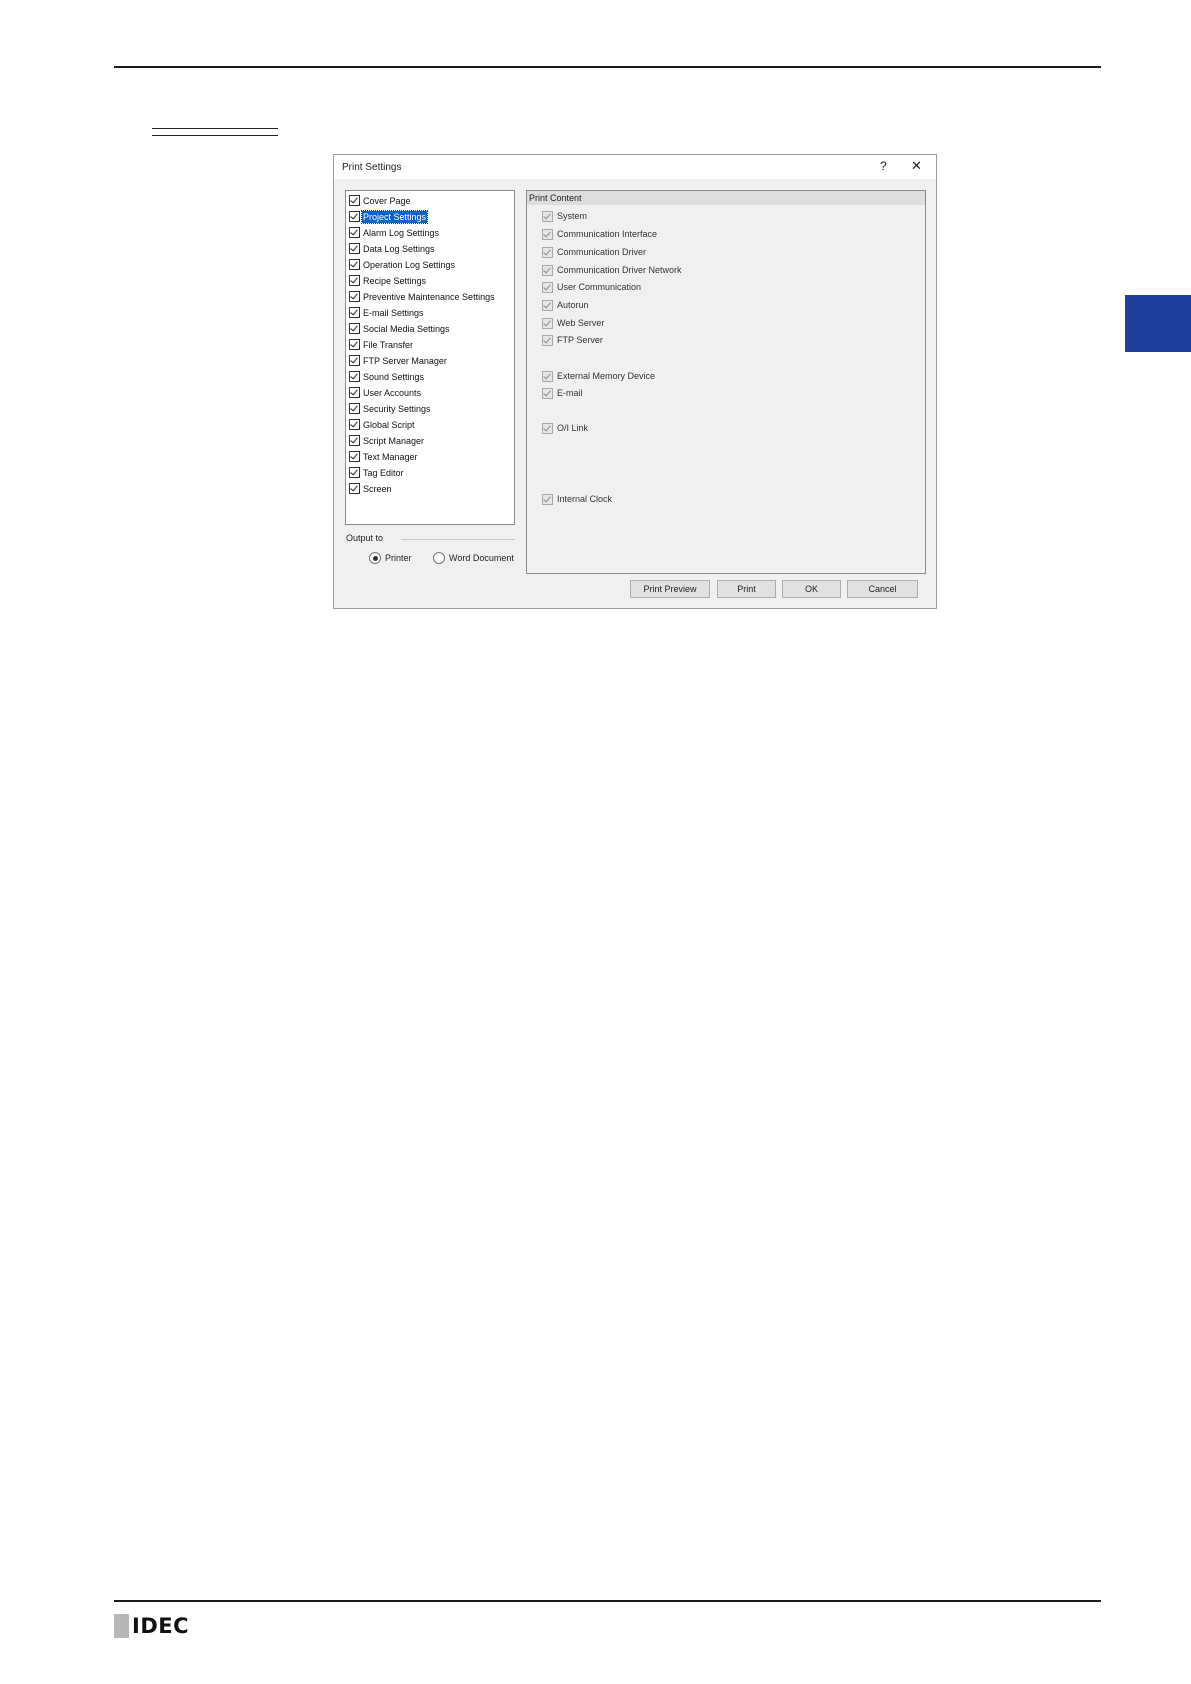  I want to click on tree-item-recipe-settings: Recipe Settings, so click(388, 280).